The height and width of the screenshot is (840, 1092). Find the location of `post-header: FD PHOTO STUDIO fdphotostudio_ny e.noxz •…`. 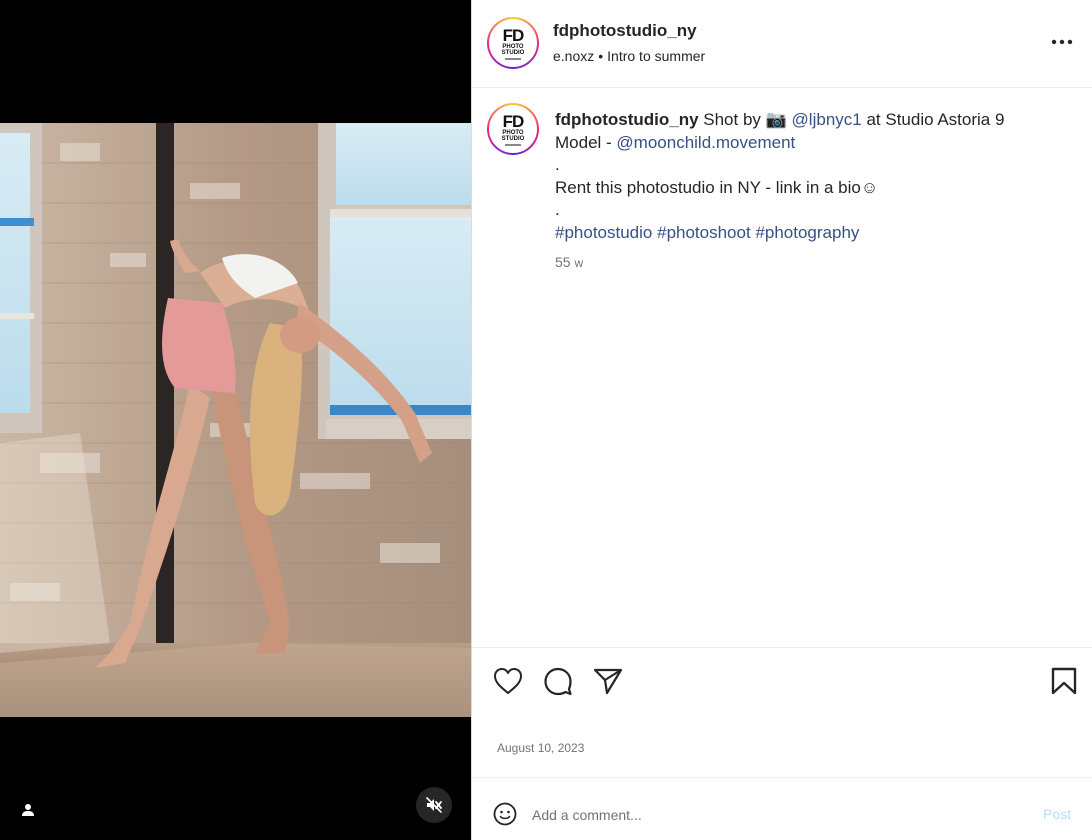

post-header: FD PHOTO STUDIO fdphotostudio_ny e.noxz •… is located at coordinates (782, 44).